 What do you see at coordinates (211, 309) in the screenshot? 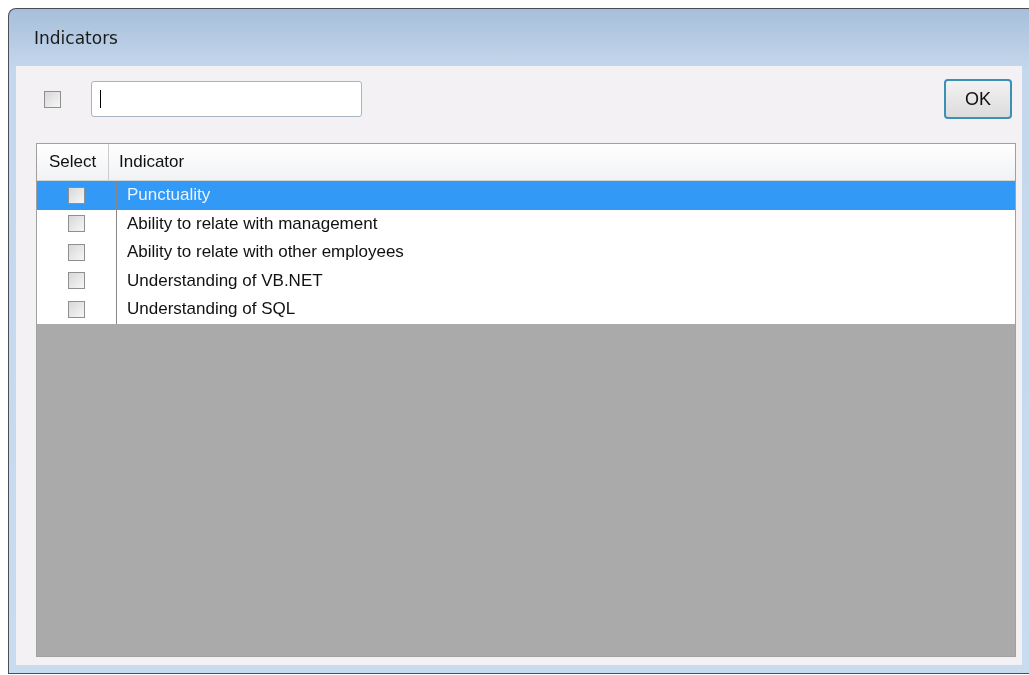
I see `table-cell-text: Understanding of SQL` at bounding box center [211, 309].